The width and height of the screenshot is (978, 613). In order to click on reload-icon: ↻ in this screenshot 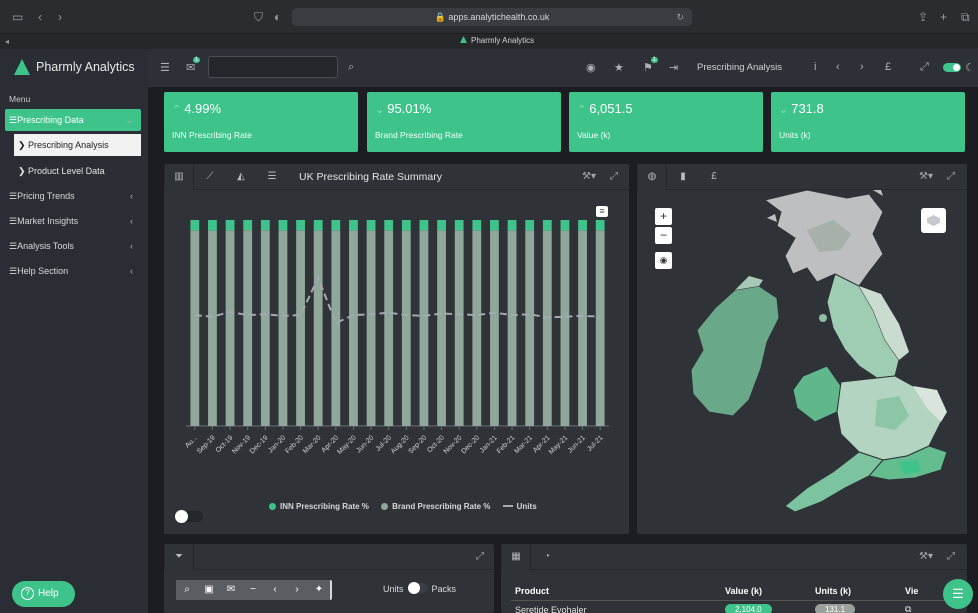, I will do `click(680, 17)`.